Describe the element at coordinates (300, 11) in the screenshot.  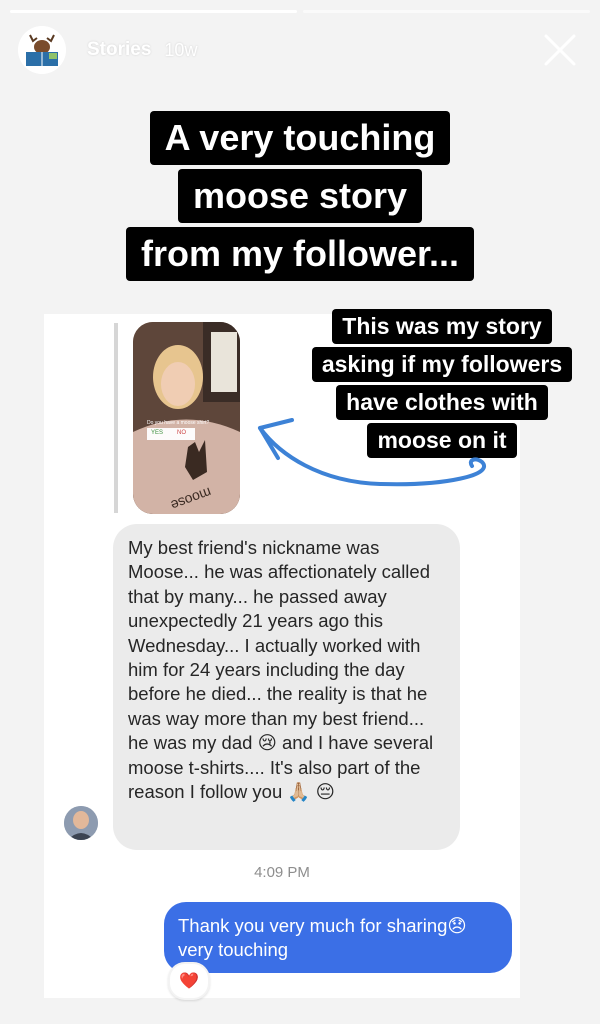
I see `story-progress` at that location.